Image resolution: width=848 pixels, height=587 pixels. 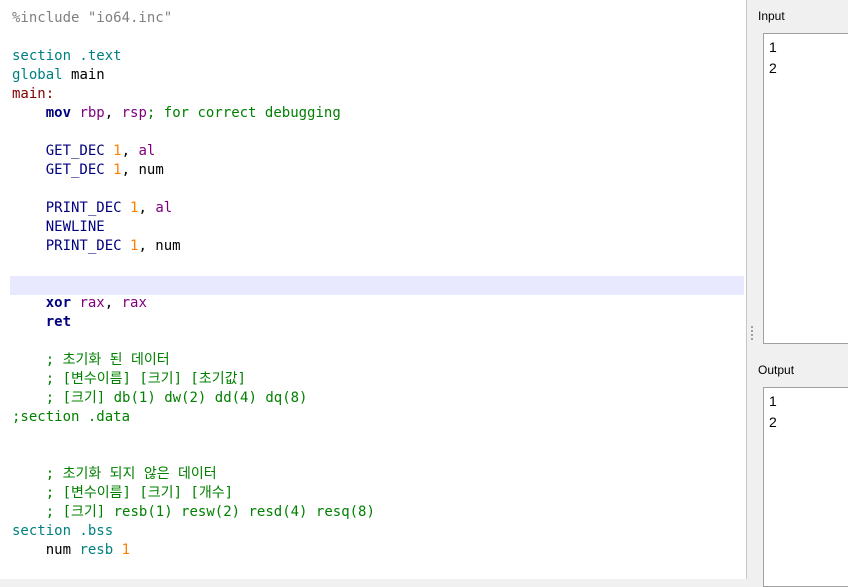 What do you see at coordinates (92, 113) in the screenshot?
I see `code-token: rbp` at bounding box center [92, 113].